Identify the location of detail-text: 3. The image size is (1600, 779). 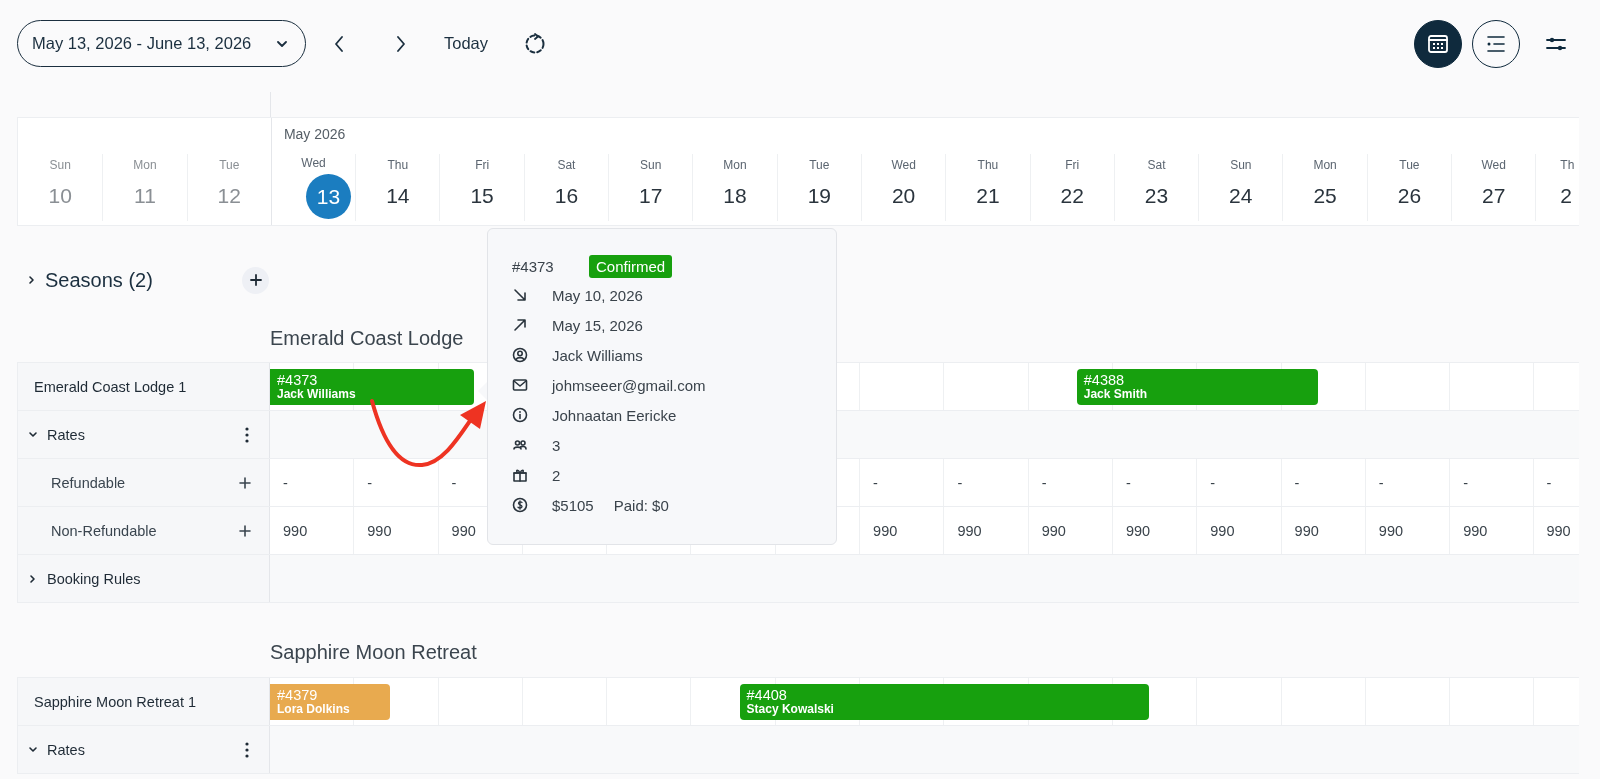
(556, 445).